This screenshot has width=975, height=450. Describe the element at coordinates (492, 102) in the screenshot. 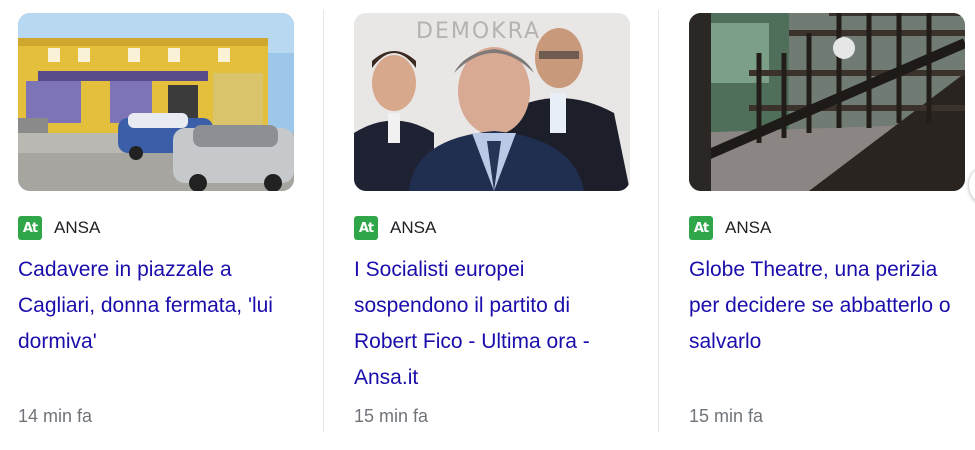

I see `news-thumbnail: DEMOKRA` at that location.